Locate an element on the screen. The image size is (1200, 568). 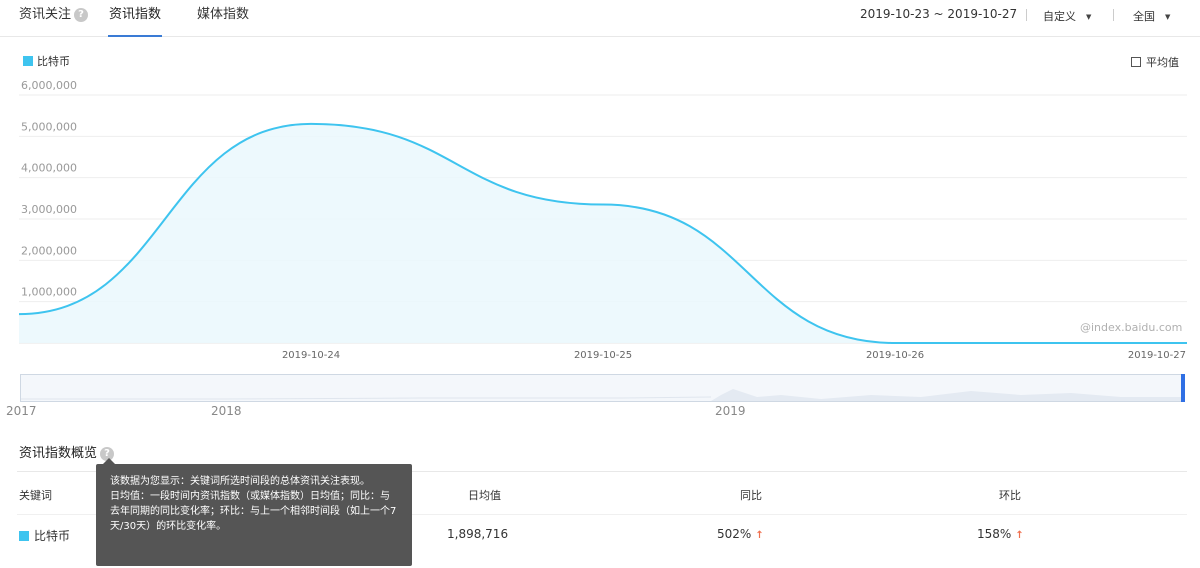
help-icon: ? is located at coordinates (81, 14).